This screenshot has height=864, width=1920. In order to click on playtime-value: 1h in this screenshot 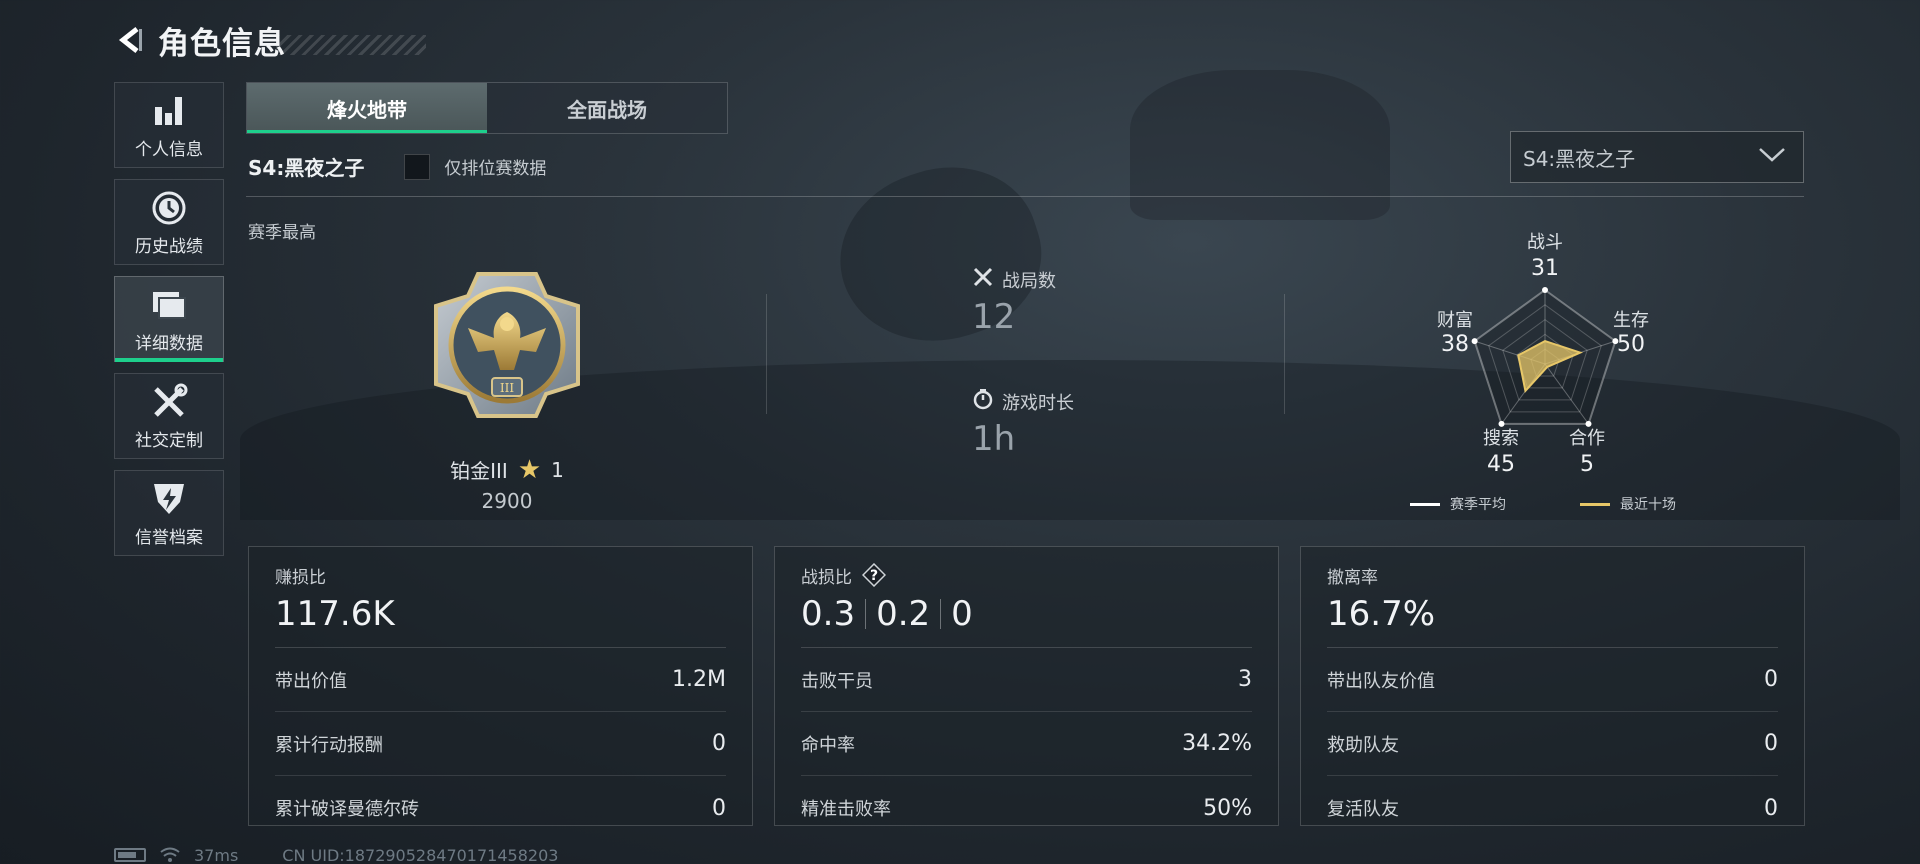, I will do `click(994, 439)`.